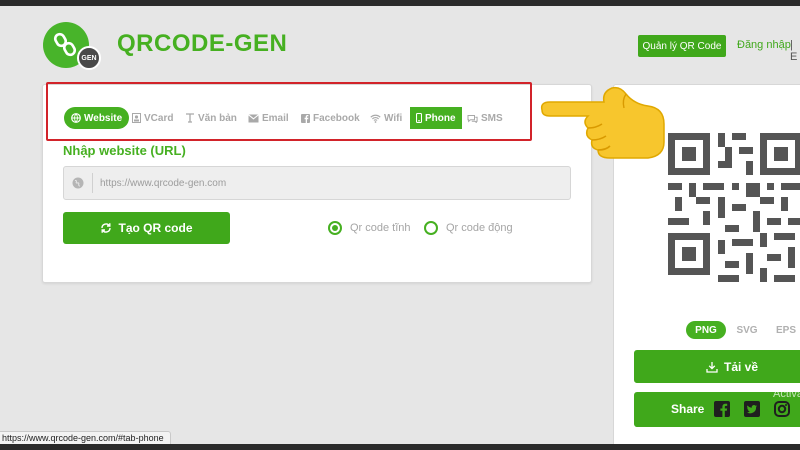 This screenshot has width=800, height=450. Describe the element at coordinates (688, 409) in the screenshot. I see `share-label: Share` at that location.